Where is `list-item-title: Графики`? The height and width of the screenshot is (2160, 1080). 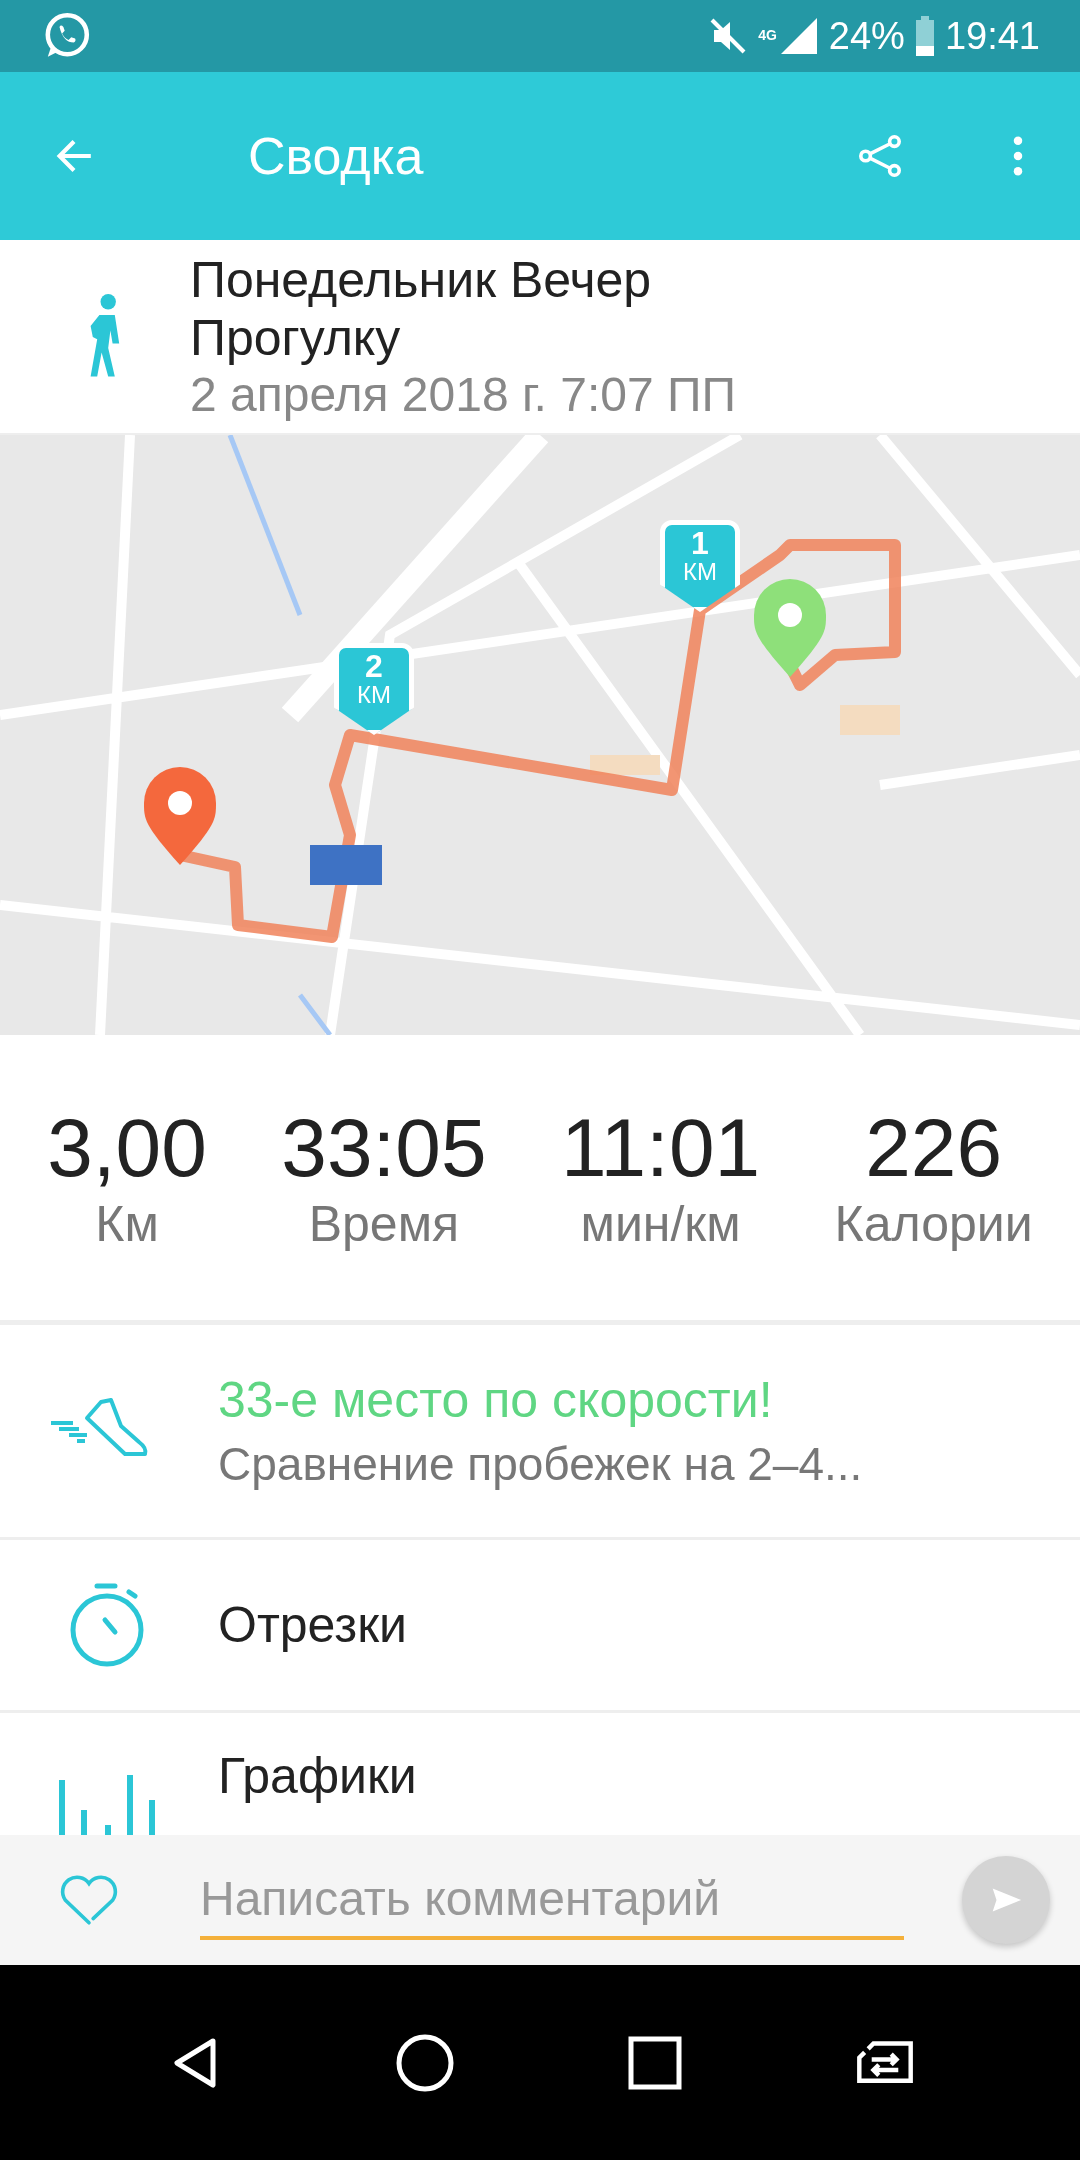 list-item-title: Графики is located at coordinates (317, 1776).